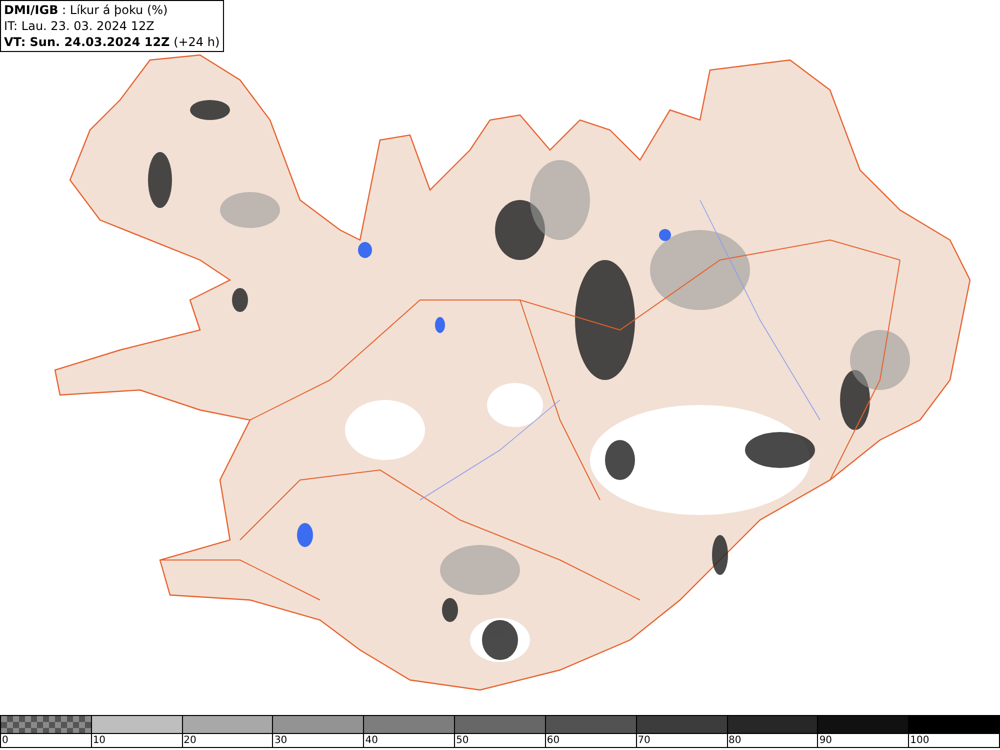 The height and width of the screenshot is (750, 1000). Describe the element at coordinates (643, 740) in the screenshot. I see `legend-label: 70` at that location.